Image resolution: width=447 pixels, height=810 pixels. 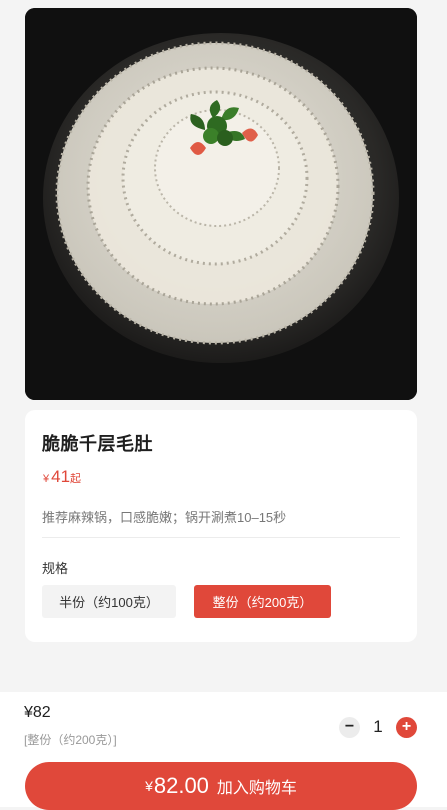 What do you see at coordinates (406, 727) in the screenshot?
I see `plus-icon: +` at bounding box center [406, 727].